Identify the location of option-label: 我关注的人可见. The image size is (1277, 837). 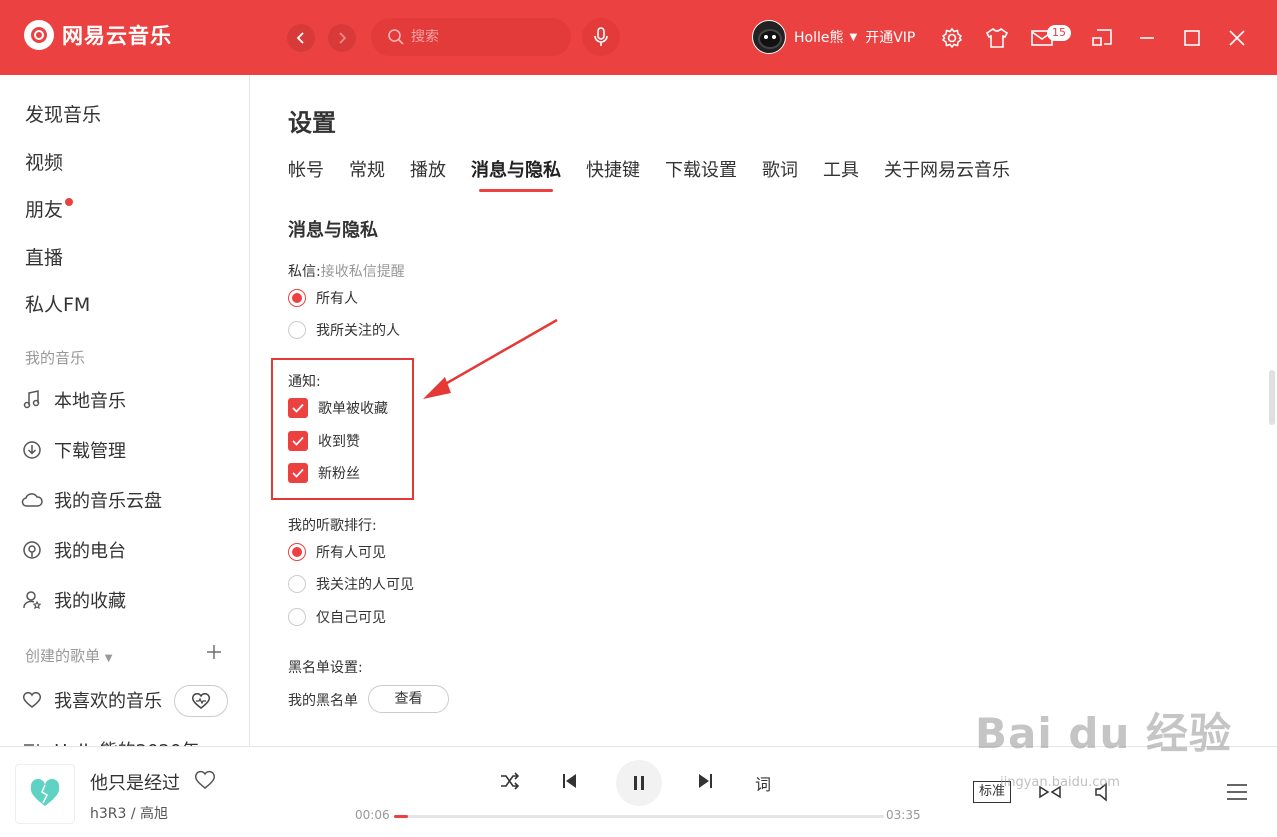
(365, 585).